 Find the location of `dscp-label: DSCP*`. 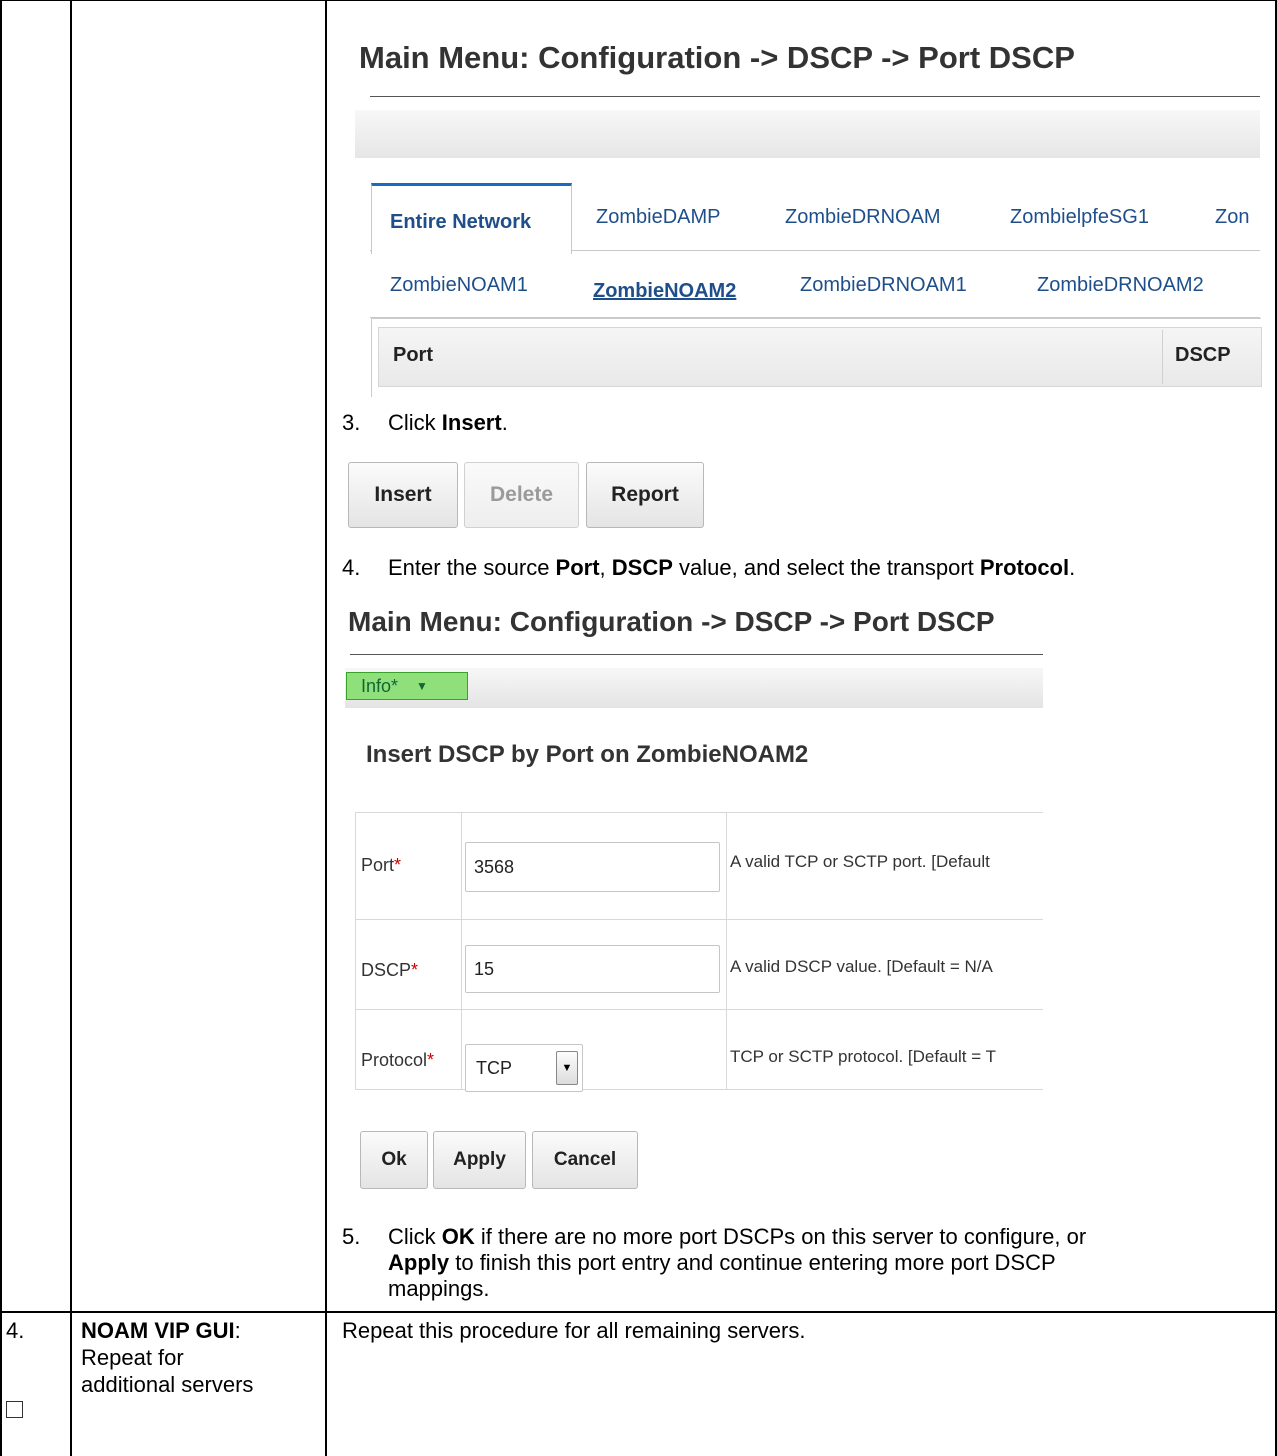

dscp-label: DSCP* is located at coordinates (389, 970).